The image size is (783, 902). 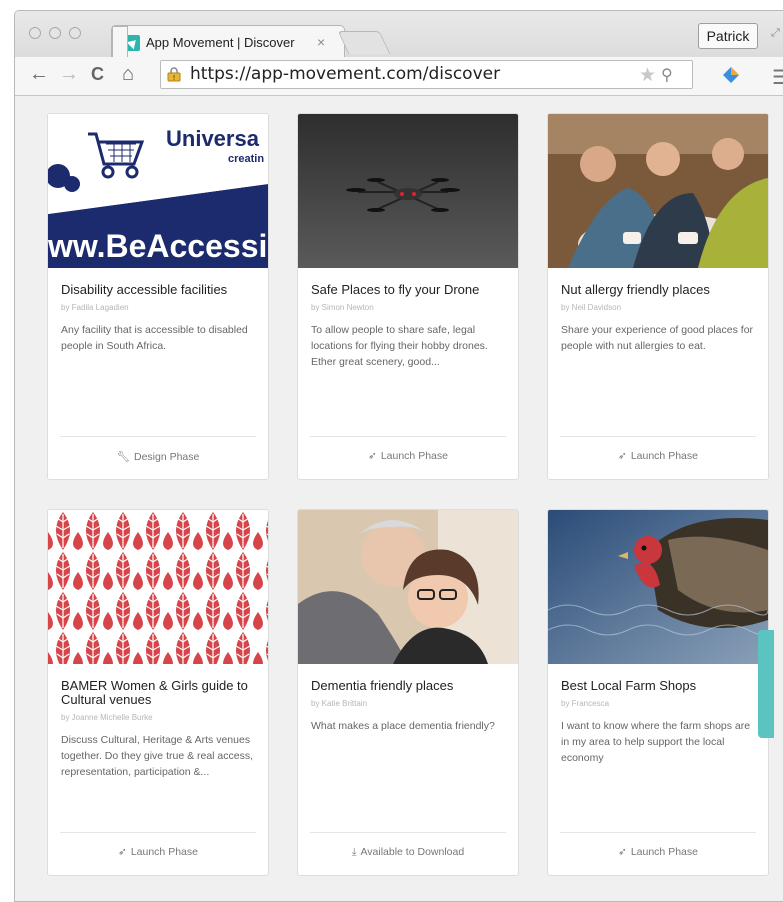 I want to click on extension-icon, so click(x=731, y=75).